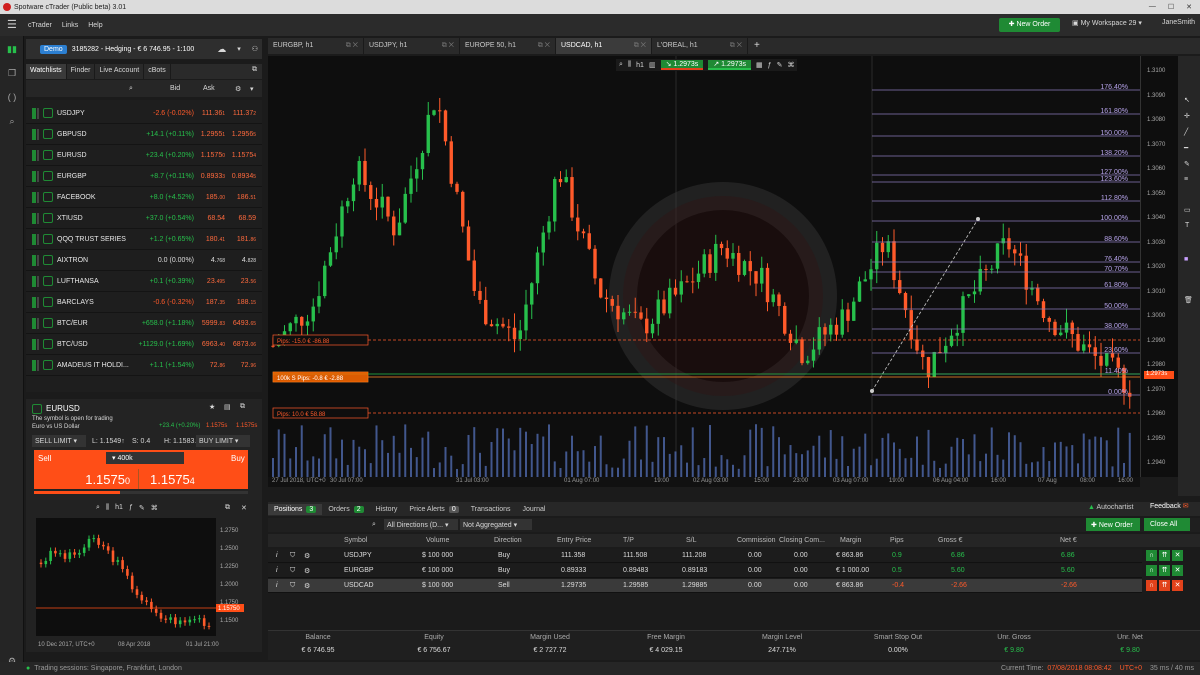 The width and height of the screenshot is (1200, 675). What do you see at coordinates (780, 65) in the screenshot?
I see `draw-icon: ✎` at bounding box center [780, 65].